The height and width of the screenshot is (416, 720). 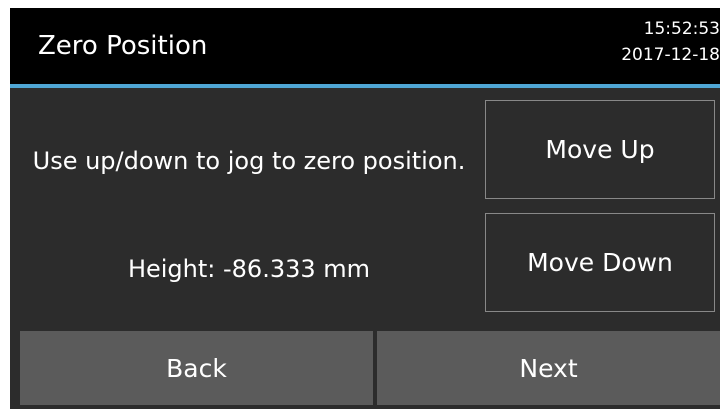 What do you see at coordinates (123, 46) in the screenshot?
I see `page-title: Zero Position` at bounding box center [123, 46].